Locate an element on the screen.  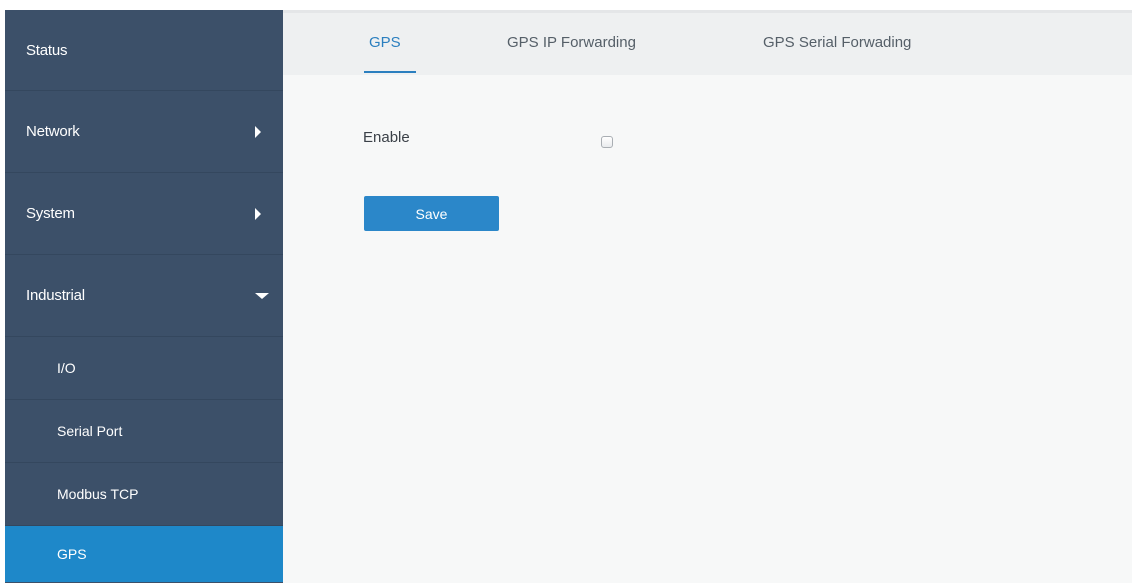
sidebar-subitem-serial-port: Serial Port is located at coordinates (144, 431).